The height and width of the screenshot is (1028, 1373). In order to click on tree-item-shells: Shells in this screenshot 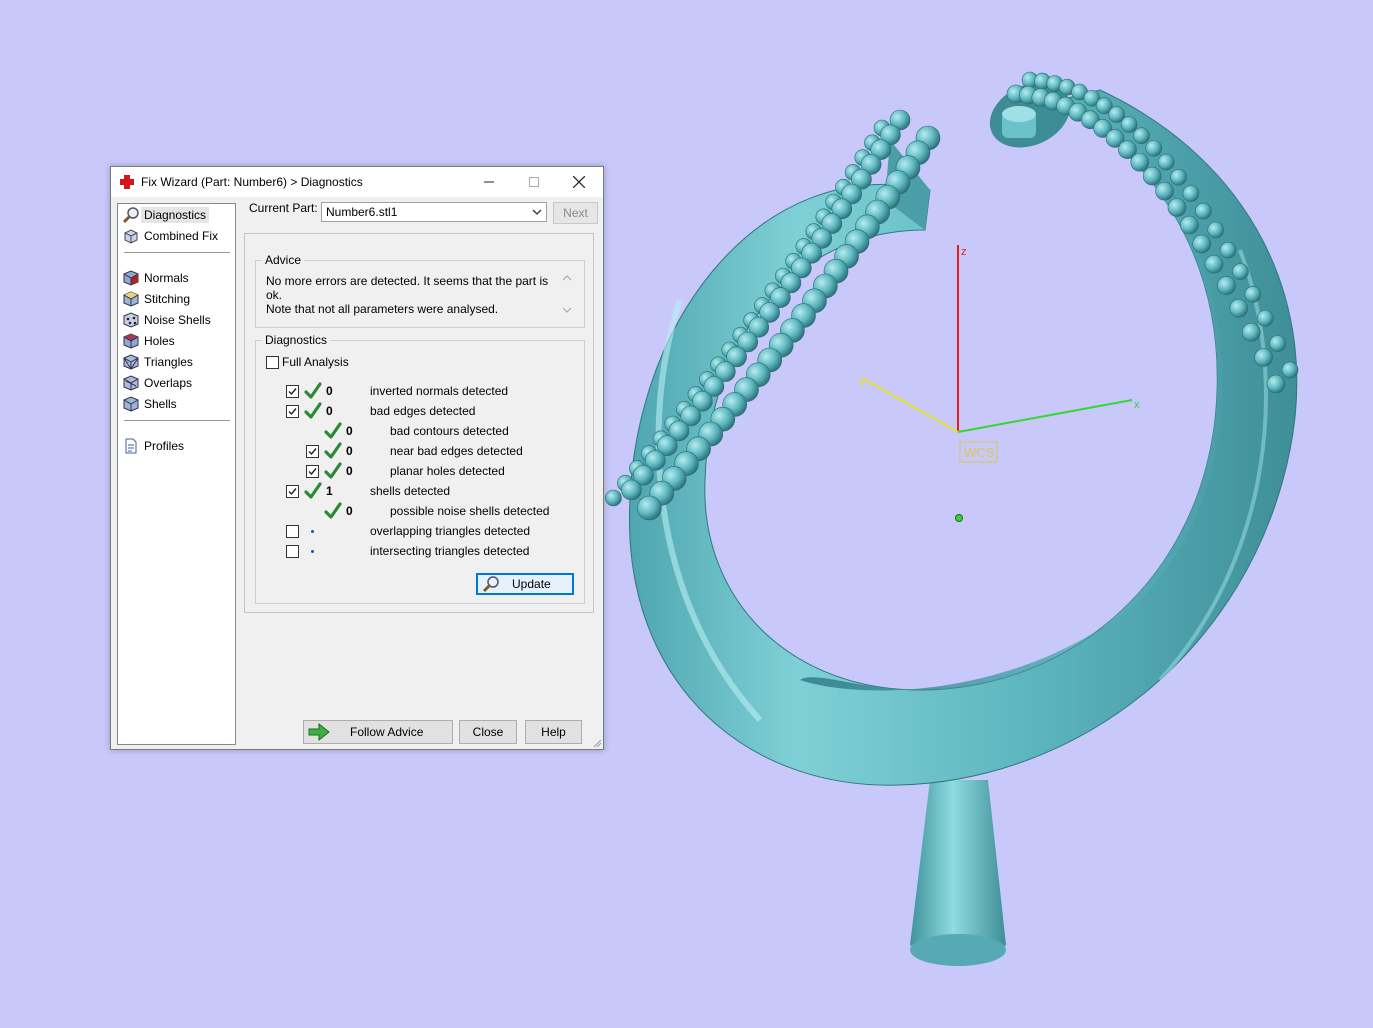, I will do `click(149, 404)`.